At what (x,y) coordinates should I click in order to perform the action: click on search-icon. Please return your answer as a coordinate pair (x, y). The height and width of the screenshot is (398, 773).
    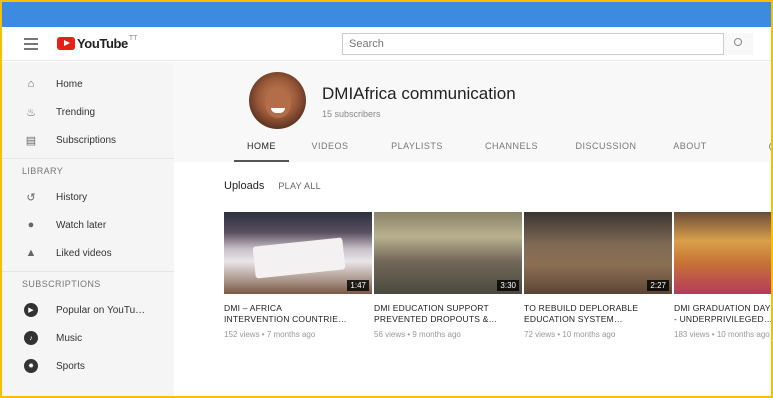
    Looking at the image, I should click on (738, 42).